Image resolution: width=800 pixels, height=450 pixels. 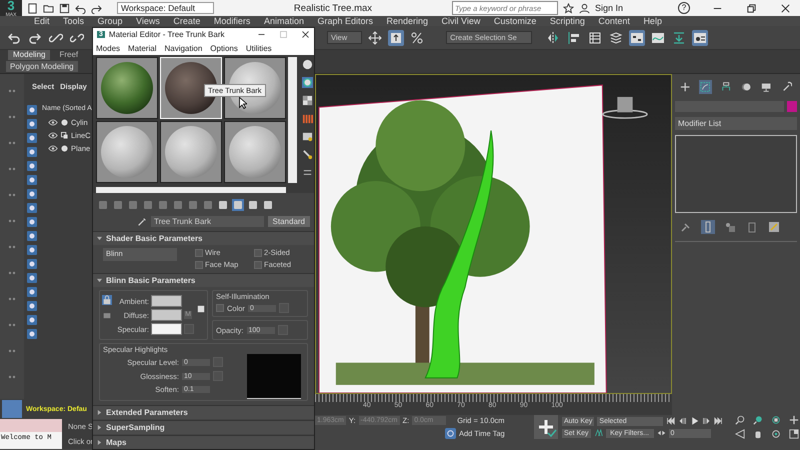 What do you see at coordinates (96, 8) in the screenshot?
I see `redo-icon` at bounding box center [96, 8].